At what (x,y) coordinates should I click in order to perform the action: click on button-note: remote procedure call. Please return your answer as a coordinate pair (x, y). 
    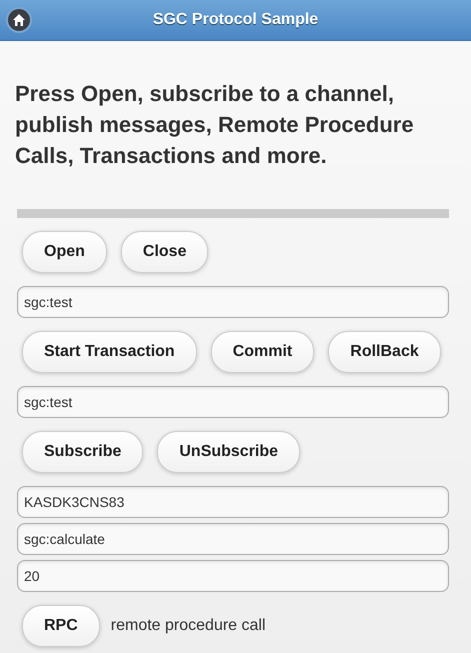
    Looking at the image, I should click on (188, 626).